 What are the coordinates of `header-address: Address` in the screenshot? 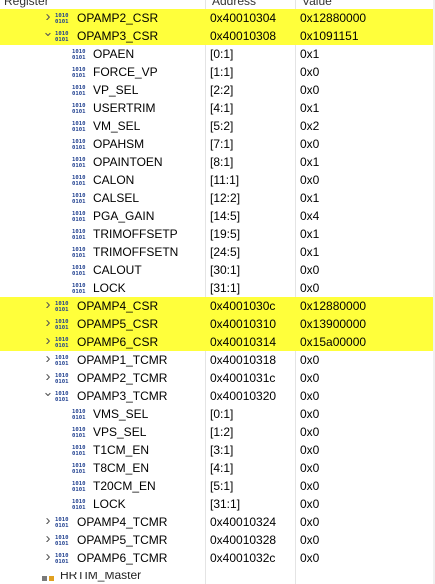 It's located at (234, 4).